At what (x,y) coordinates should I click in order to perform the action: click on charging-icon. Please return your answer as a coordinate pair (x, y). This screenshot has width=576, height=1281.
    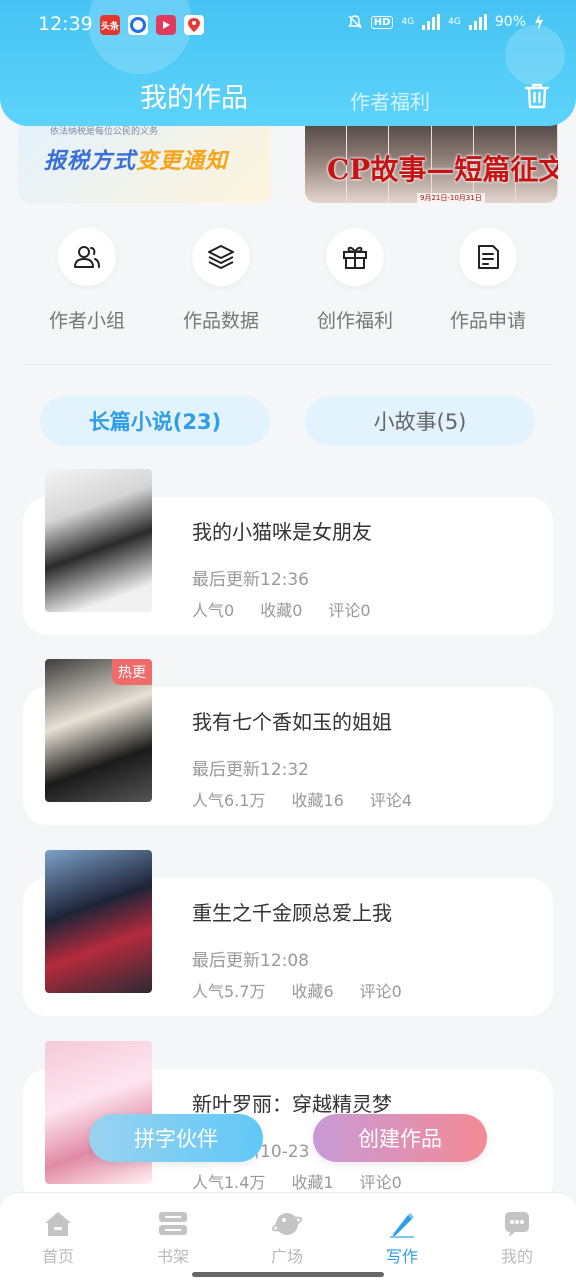
    Looking at the image, I should click on (539, 22).